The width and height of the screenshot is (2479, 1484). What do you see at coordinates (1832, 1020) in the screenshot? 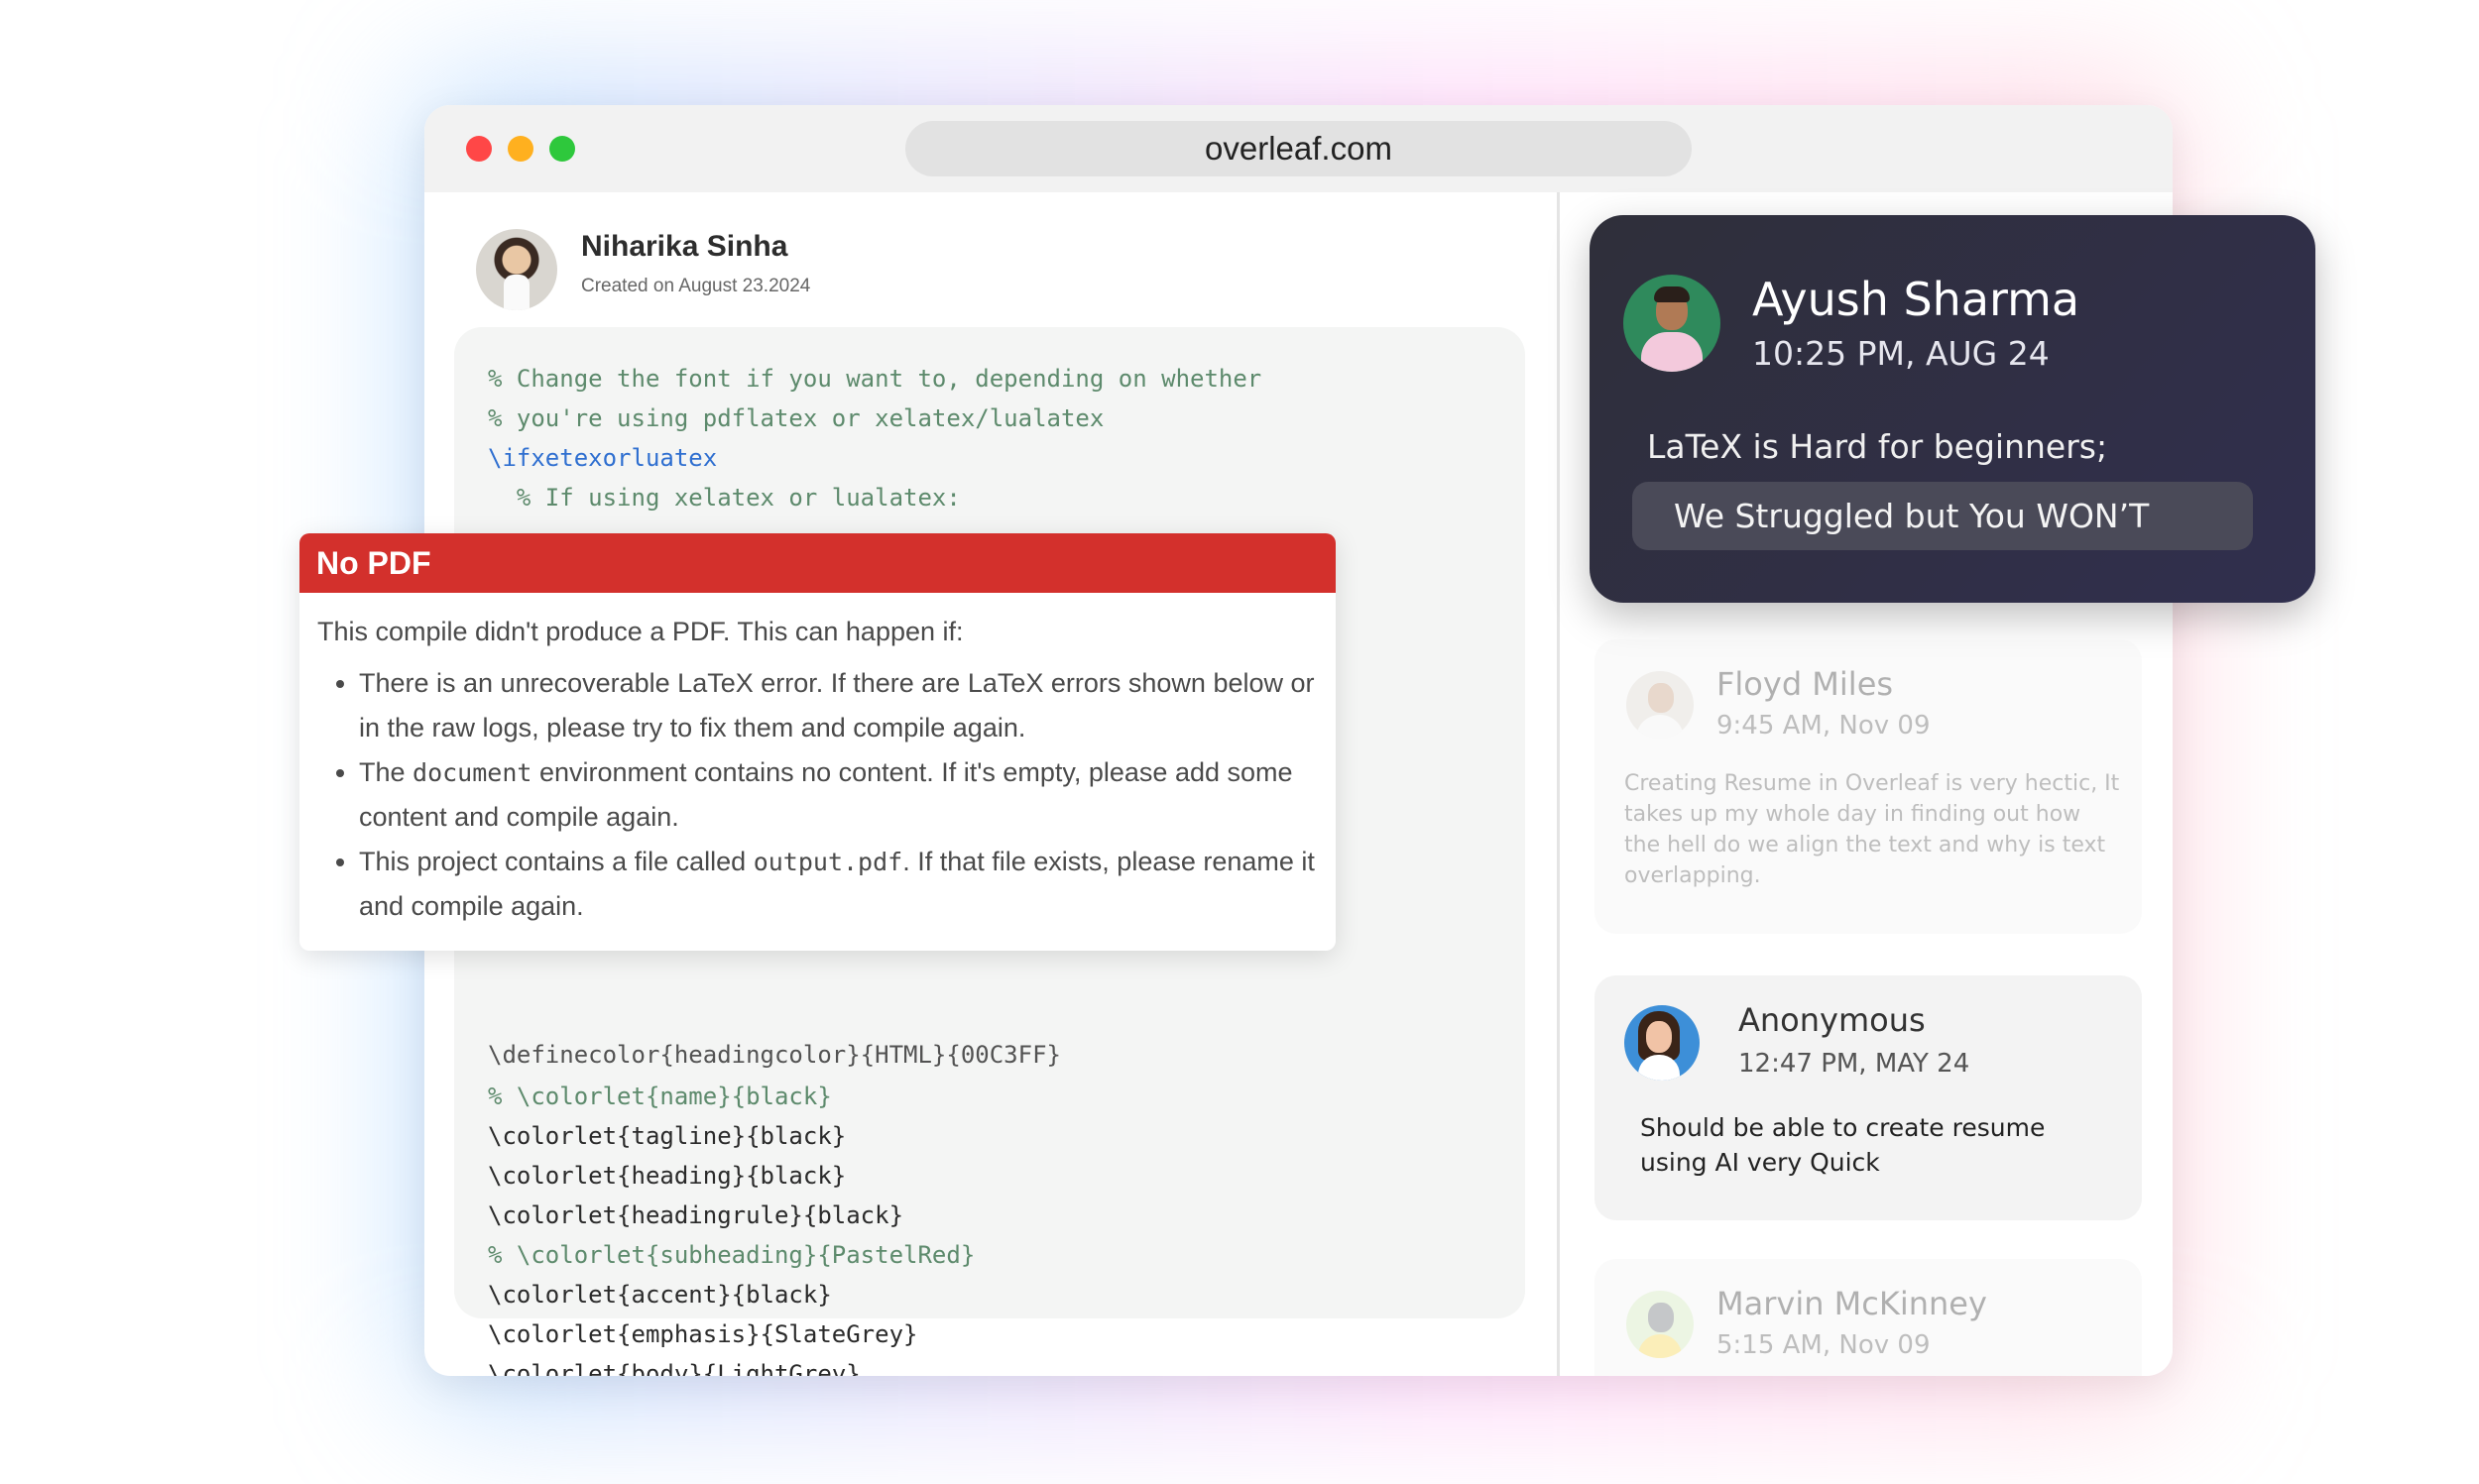
I see `commenter-name: Anonymous` at bounding box center [1832, 1020].